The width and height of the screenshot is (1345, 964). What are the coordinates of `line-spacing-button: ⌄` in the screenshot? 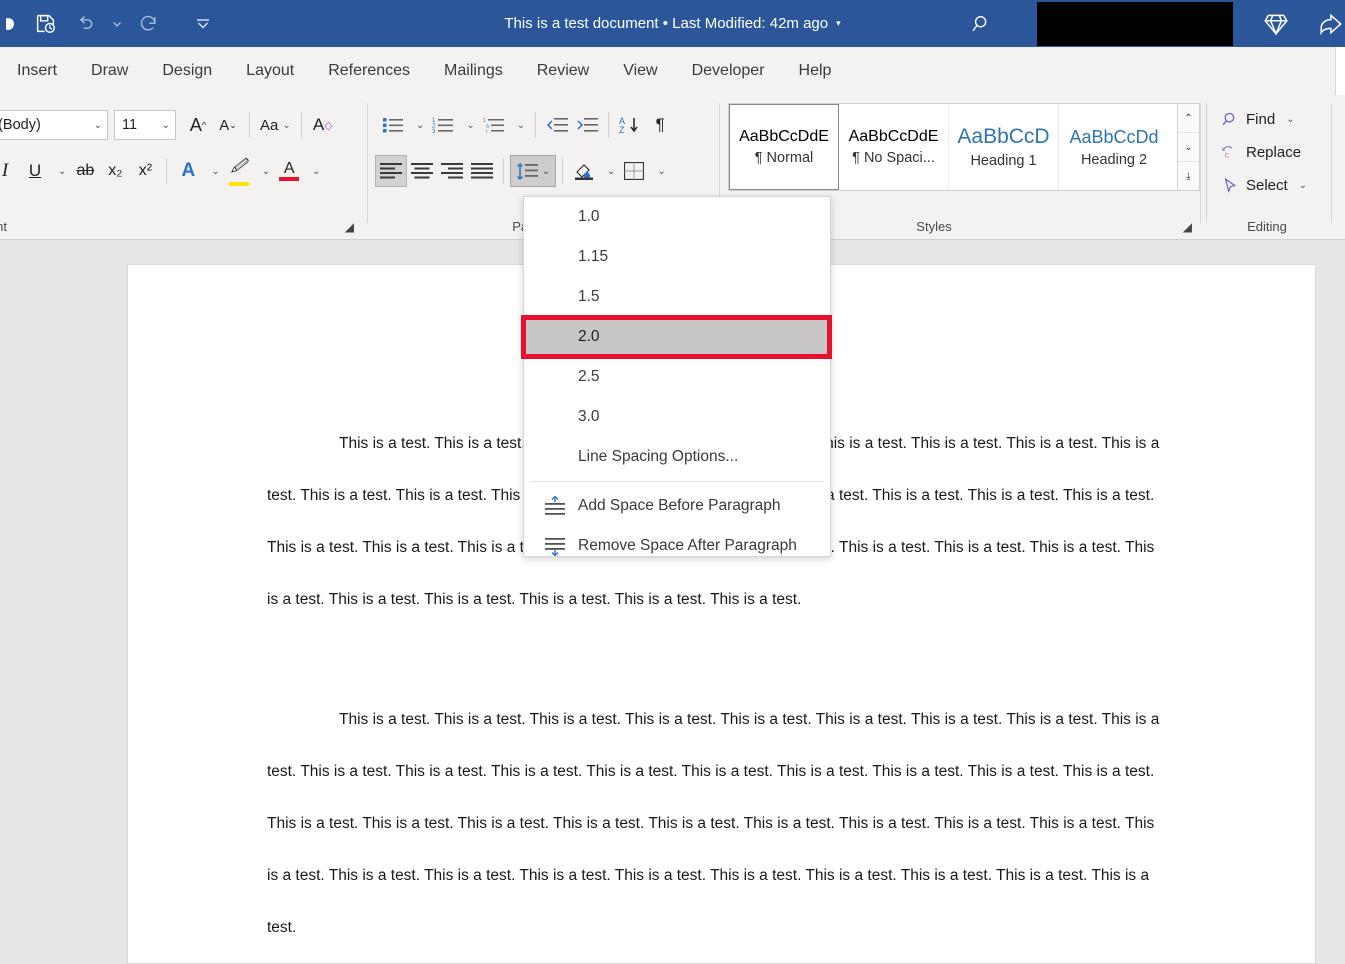 It's located at (533, 171).